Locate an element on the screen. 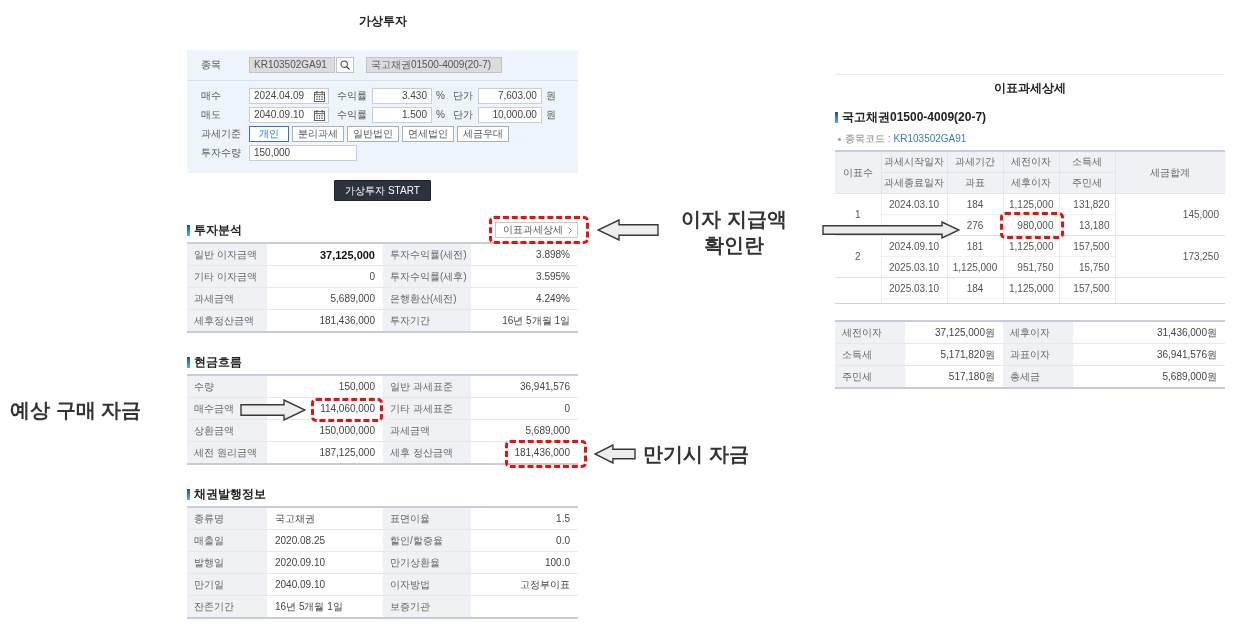 Image resolution: width=1250 pixels, height=631 pixels. tax-basis-option: 분리과세 is located at coordinates (318, 134).